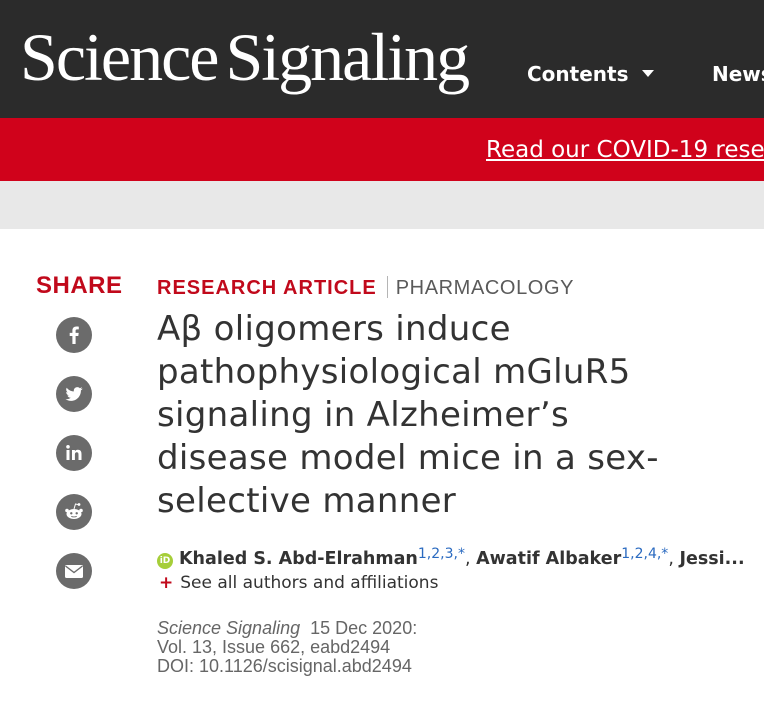  What do you see at coordinates (119, 57) in the screenshot?
I see `logo-word-science: Science` at bounding box center [119, 57].